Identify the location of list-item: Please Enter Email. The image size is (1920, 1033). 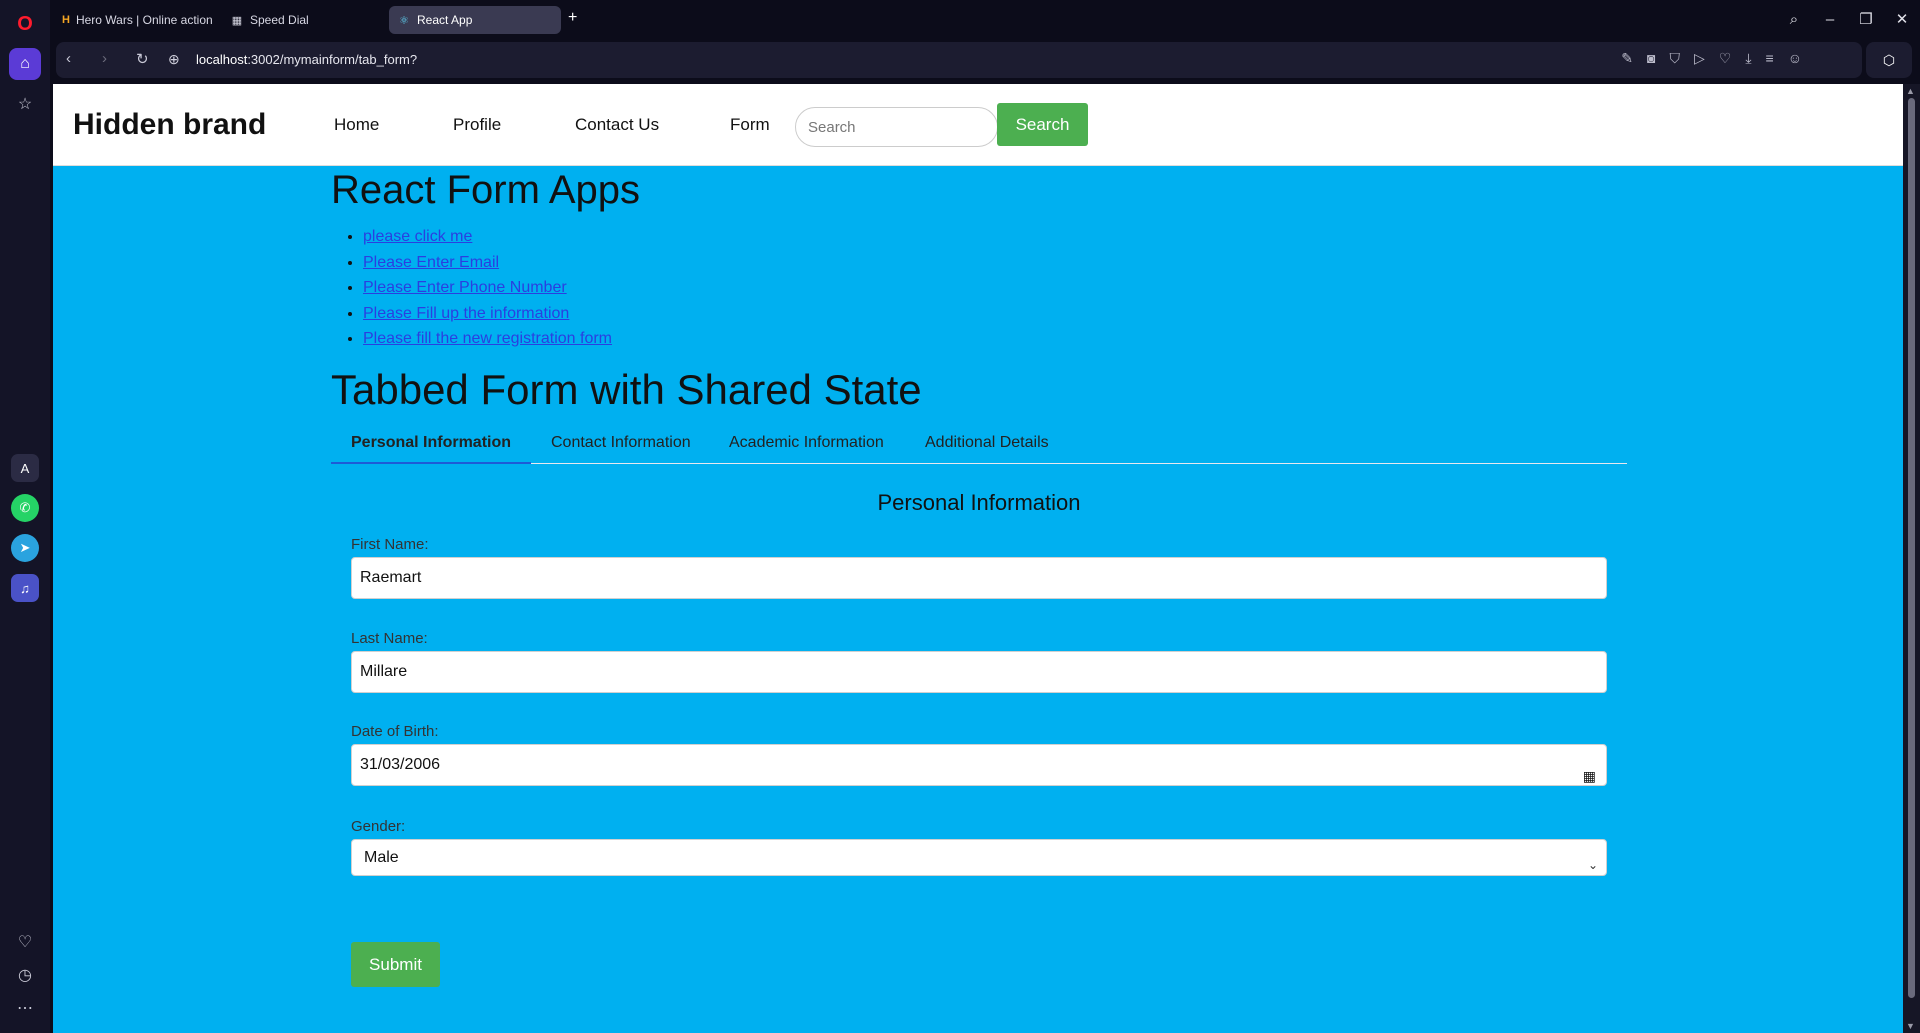
(487, 263).